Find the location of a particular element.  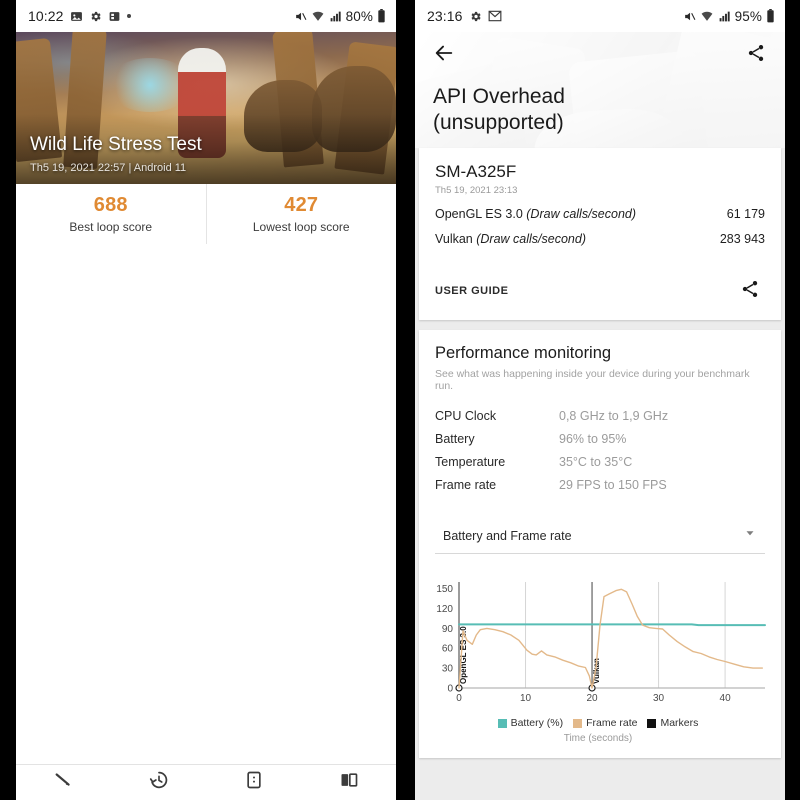

page-title-line1: API Overhead is located at coordinates (499, 96).